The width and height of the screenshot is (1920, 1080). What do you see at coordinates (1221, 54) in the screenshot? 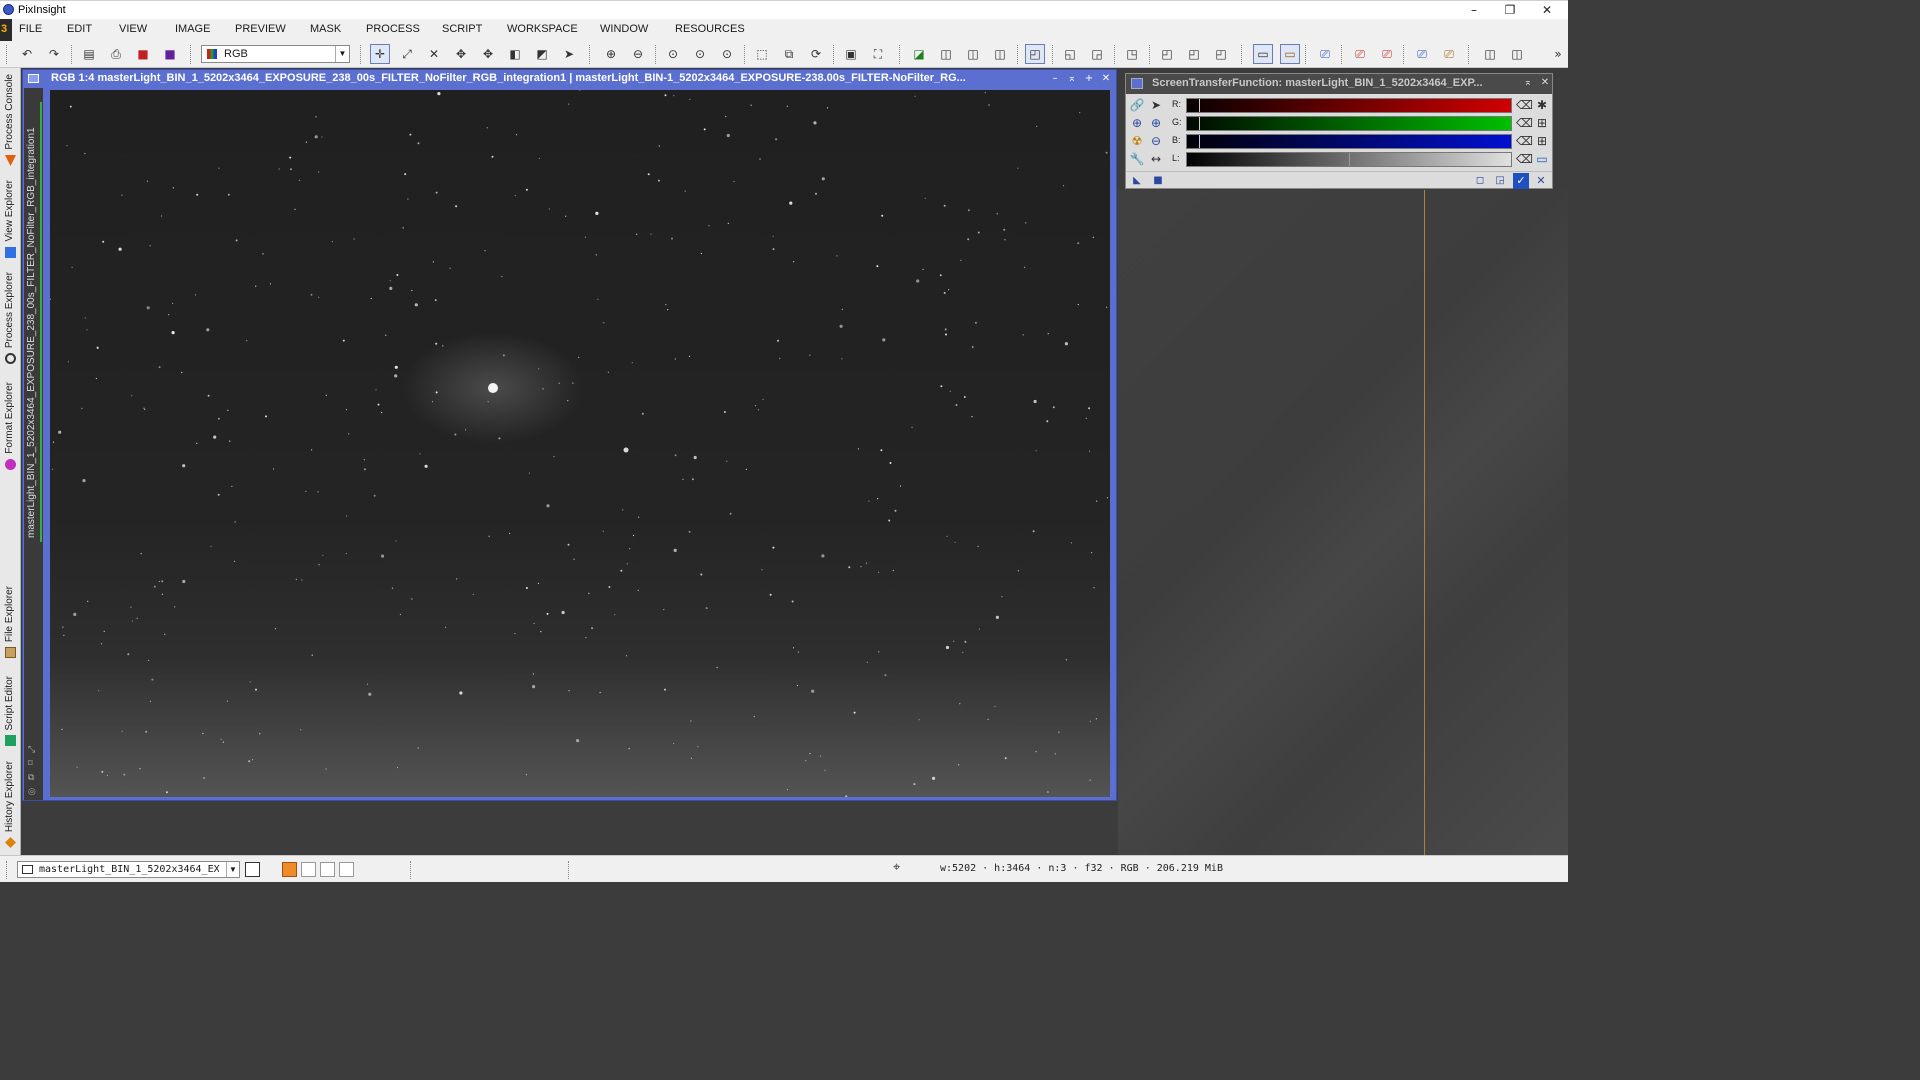
I see `extract-icon: ◰` at bounding box center [1221, 54].